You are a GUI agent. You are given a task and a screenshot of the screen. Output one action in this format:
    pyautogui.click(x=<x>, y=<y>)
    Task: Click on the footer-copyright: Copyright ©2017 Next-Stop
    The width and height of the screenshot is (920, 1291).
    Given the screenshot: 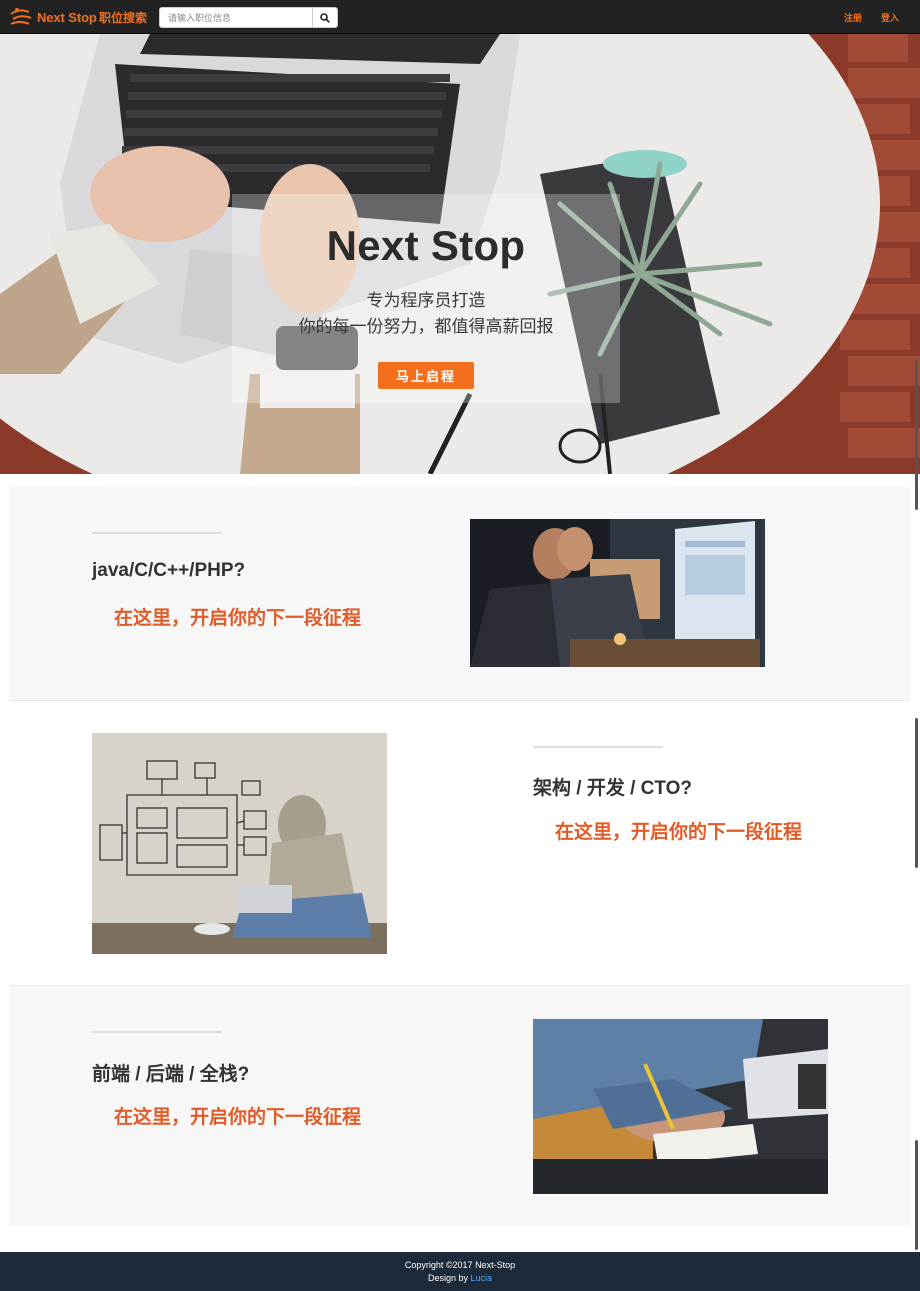 What is the action you would take?
    pyautogui.click(x=460, y=1265)
    